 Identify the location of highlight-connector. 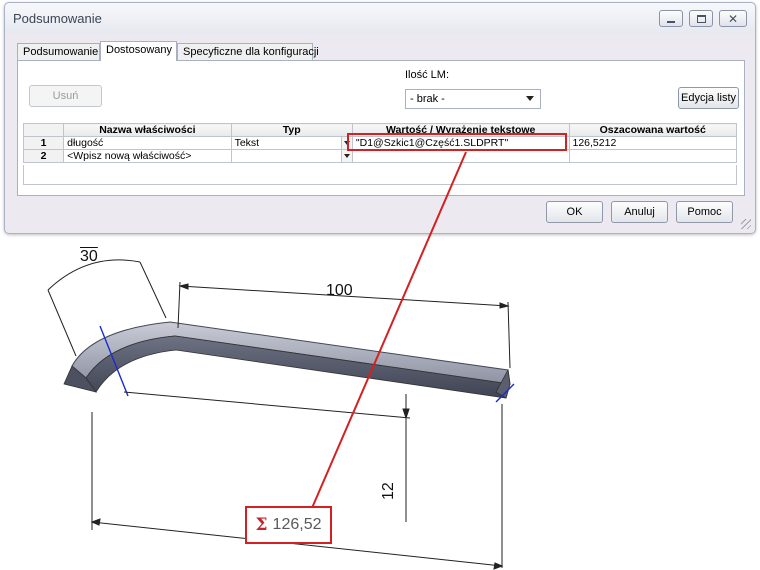
(389, 330).